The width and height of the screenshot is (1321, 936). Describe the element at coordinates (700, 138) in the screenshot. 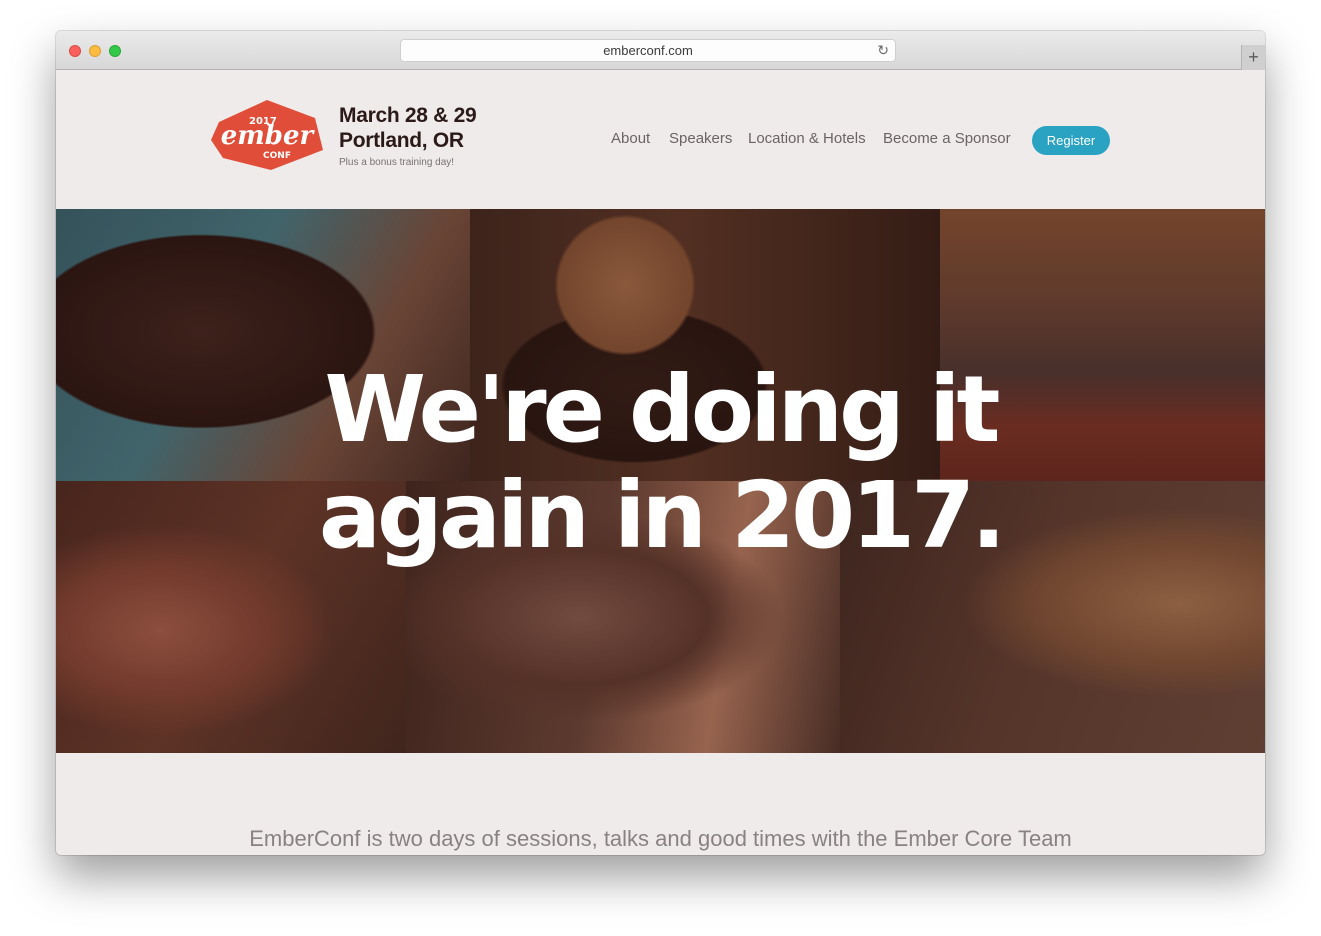

I see `nav-speakers-link: Speakers` at that location.